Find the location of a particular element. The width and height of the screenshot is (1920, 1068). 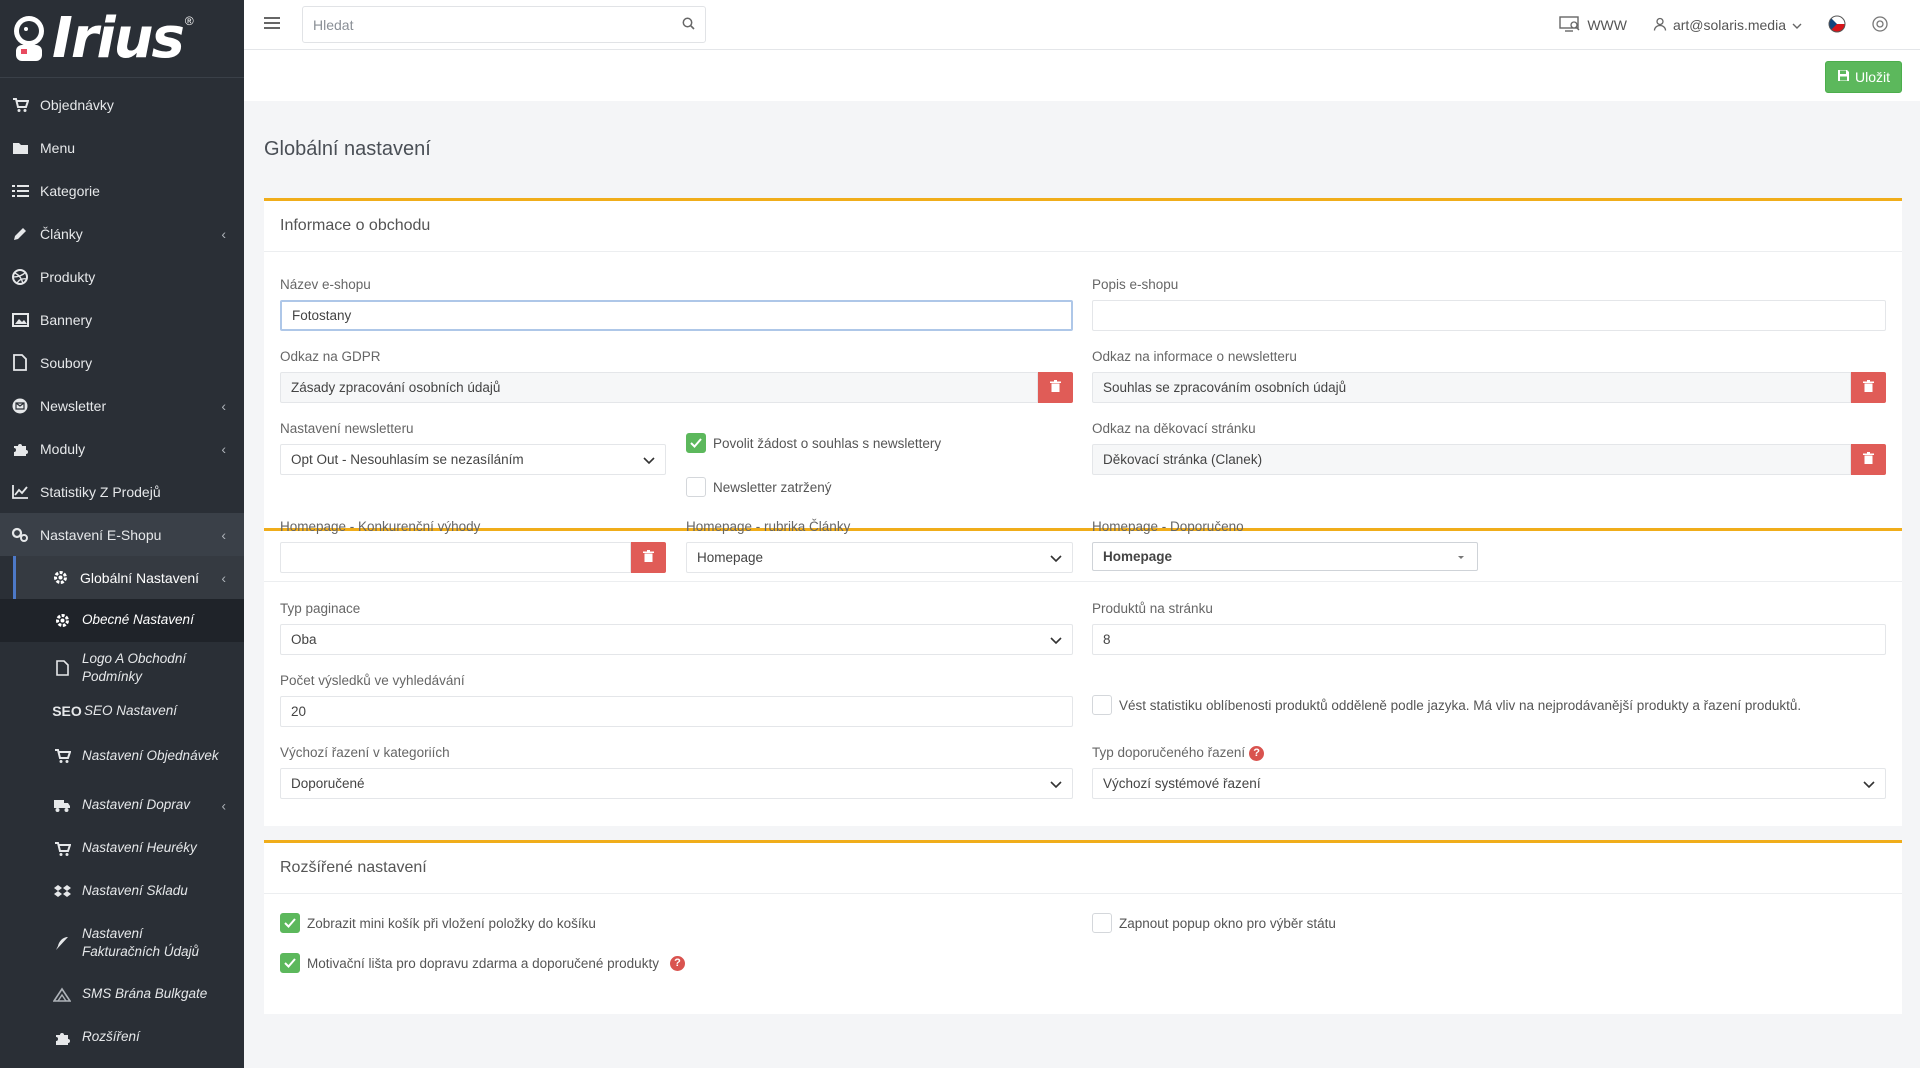

shop-name-input is located at coordinates (676, 315).